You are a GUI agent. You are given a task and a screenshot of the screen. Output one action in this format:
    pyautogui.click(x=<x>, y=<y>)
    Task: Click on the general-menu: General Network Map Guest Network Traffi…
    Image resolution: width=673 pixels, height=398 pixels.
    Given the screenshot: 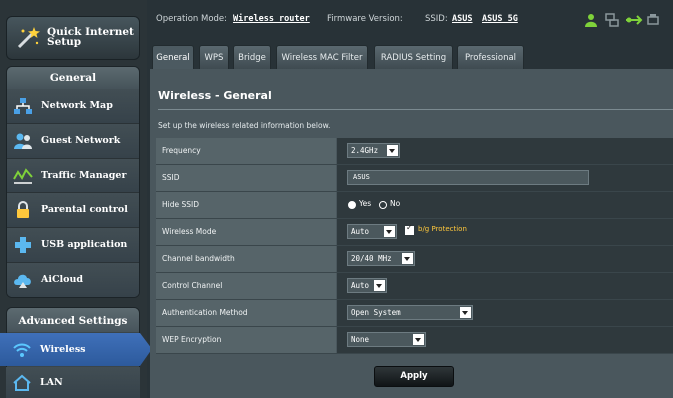 What is the action you would take?
    pyautogui.click(x=73, y=182)
    